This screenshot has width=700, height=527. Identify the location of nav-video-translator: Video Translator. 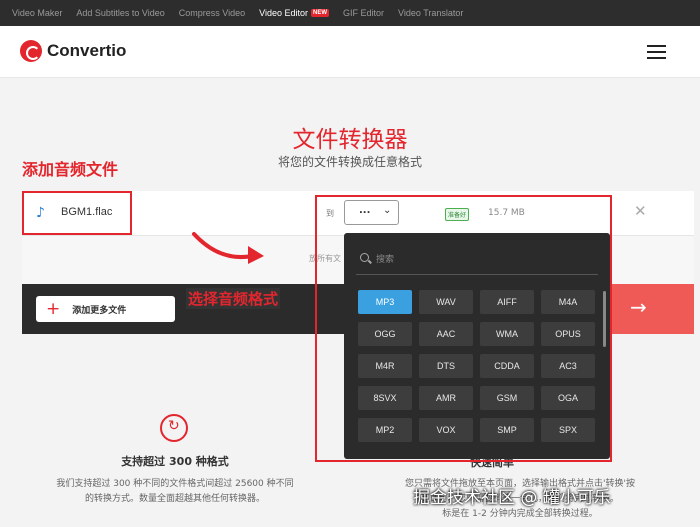
(430, 13).